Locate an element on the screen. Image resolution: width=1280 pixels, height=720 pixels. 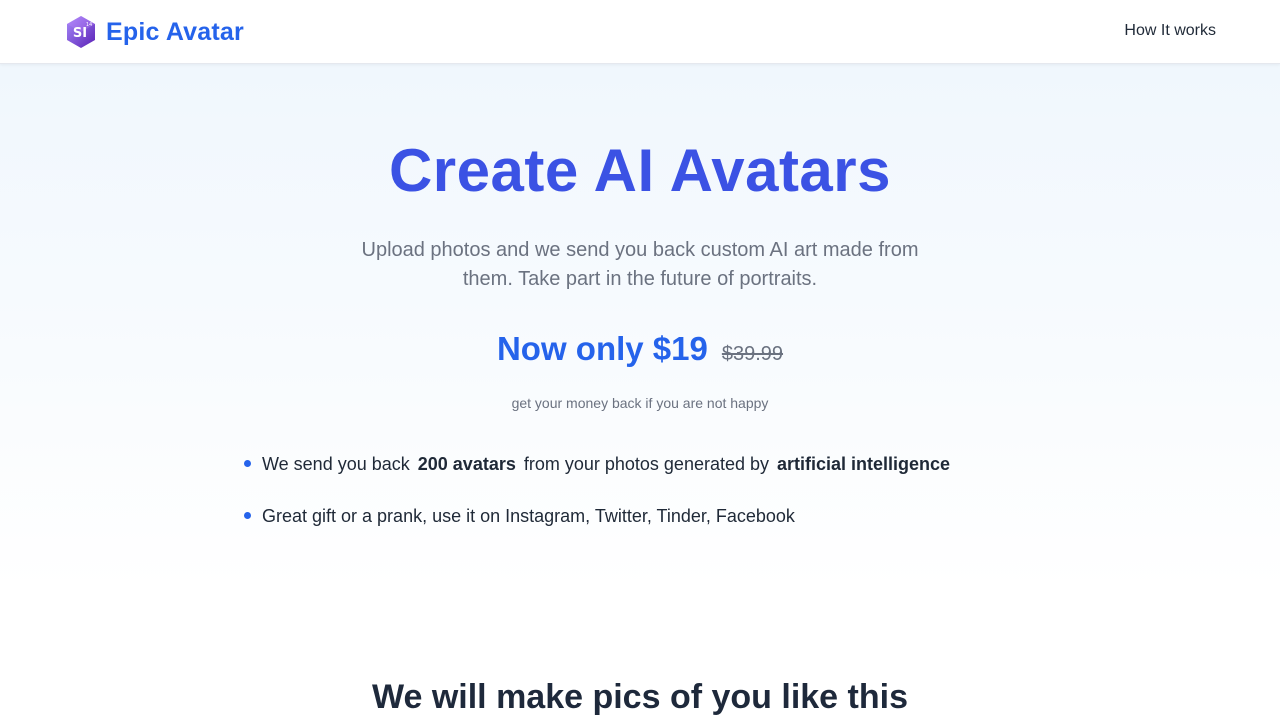
hero-headline: Create AI Avatars is located at coordinates (640, 170).